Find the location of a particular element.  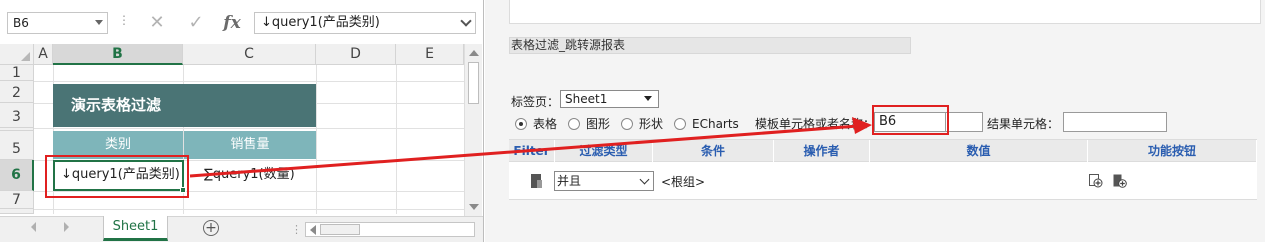

radio-echarts: ECharts is located at coordinates (706, 124).